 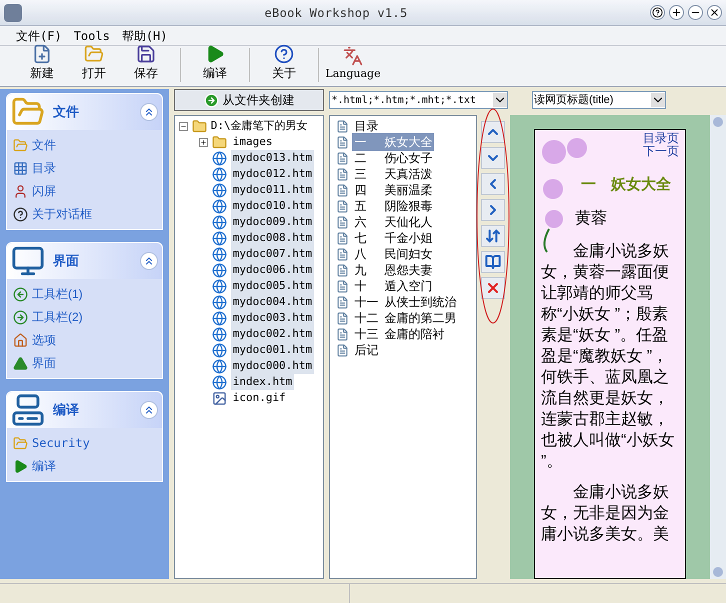 I want to click on sidebar-link: 关于对话框, so click(x=62, y=214).